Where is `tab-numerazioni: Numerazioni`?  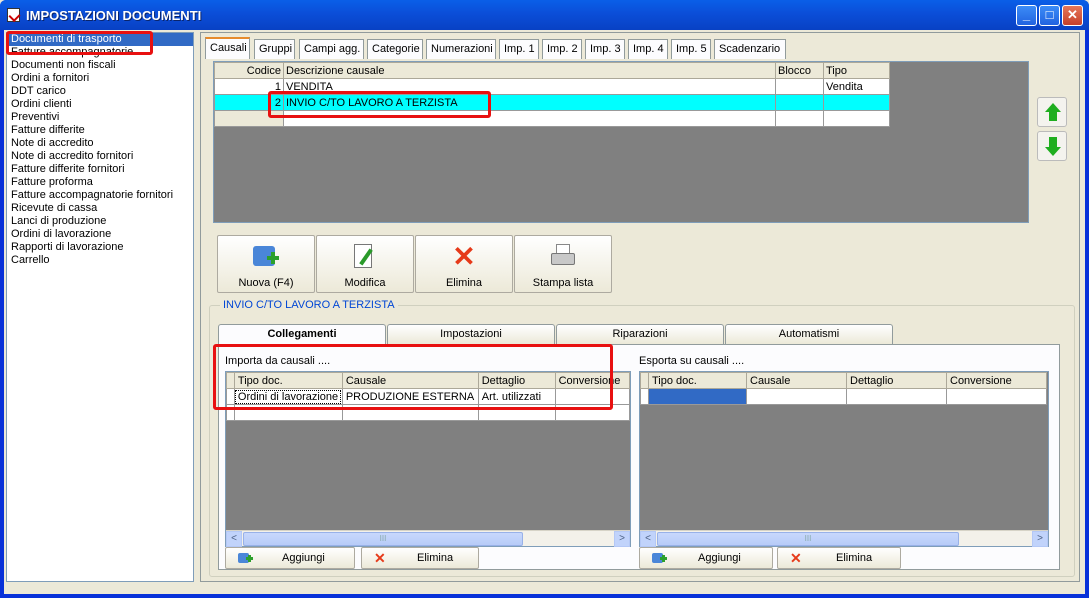
tab-numerazioni: Numerazioni is located at coordinates (461, 49).